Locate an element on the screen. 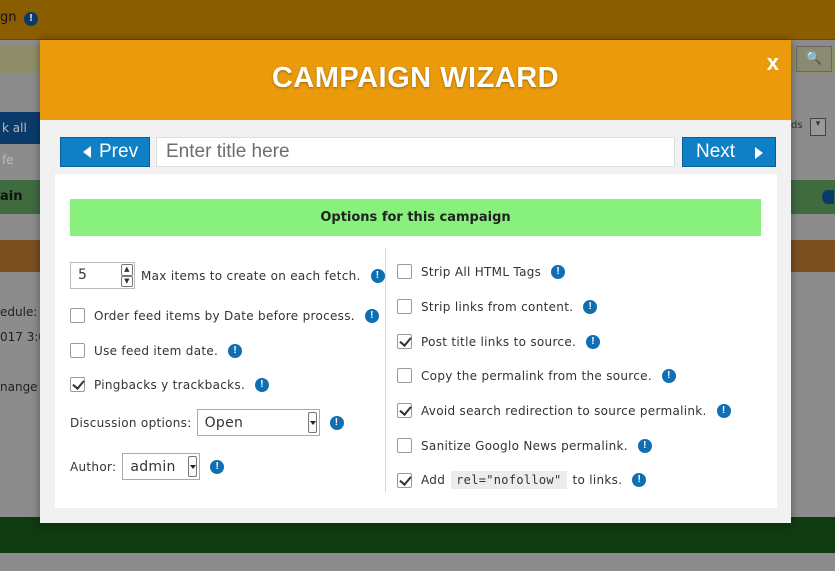 The image size is (835, 571). max-items-label: Max items to create on each fetch. is located at coordinates (251, 275).